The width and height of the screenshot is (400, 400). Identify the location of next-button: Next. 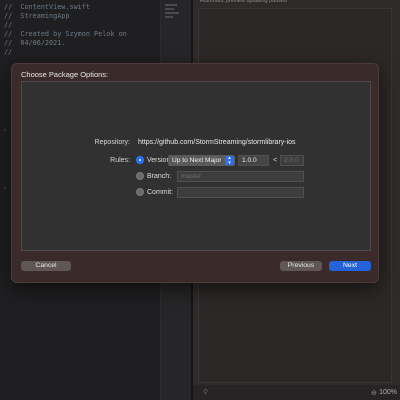
(350, 266).